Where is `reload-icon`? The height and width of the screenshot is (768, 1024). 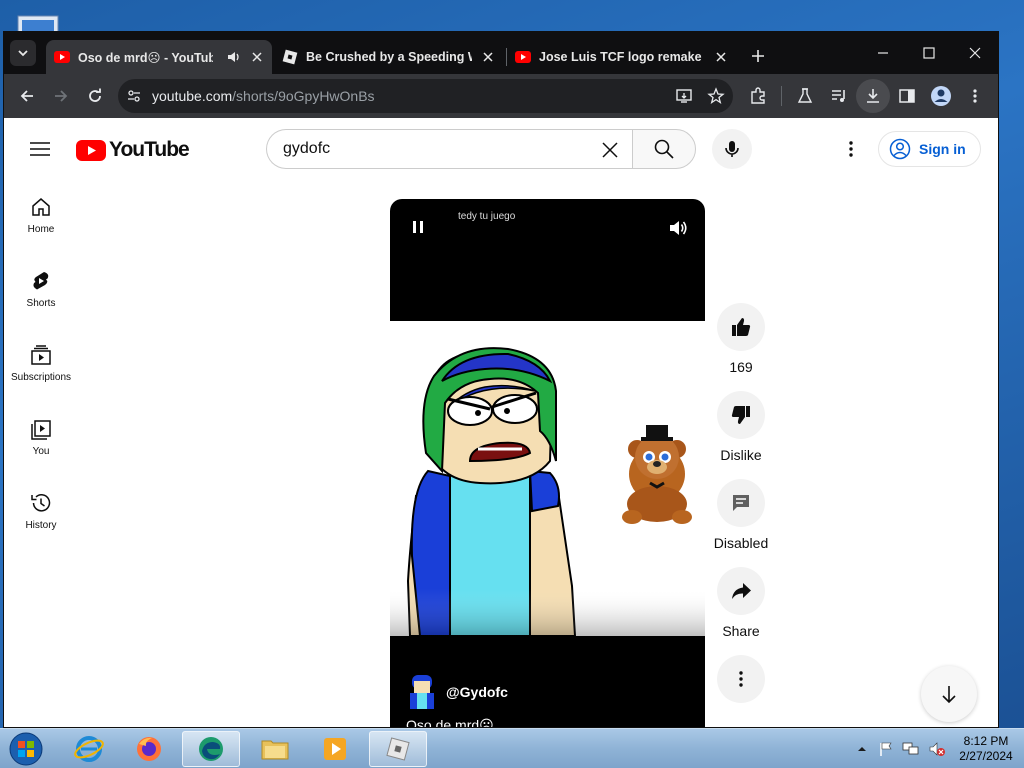
reload-icon is located at coordinates (95, 95).